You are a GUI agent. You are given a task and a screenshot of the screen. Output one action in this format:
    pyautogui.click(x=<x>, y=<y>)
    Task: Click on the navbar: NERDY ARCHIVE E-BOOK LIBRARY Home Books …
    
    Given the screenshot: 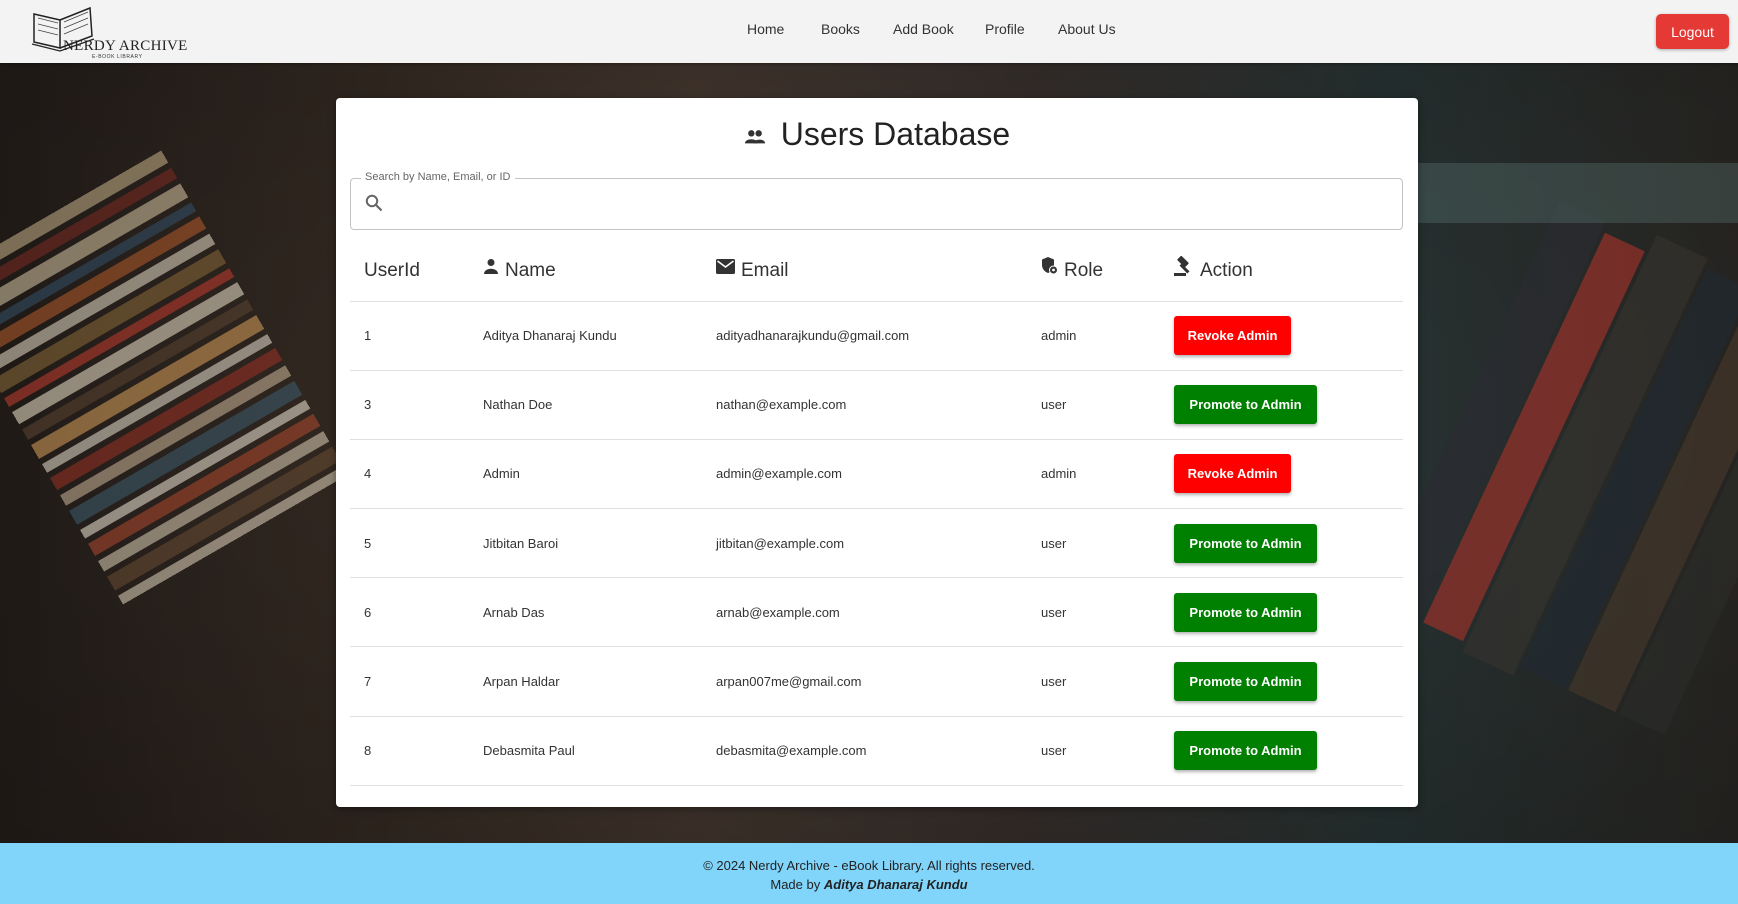 What is the action you would take?
    pyautogui.click(x=869, y=31)
    